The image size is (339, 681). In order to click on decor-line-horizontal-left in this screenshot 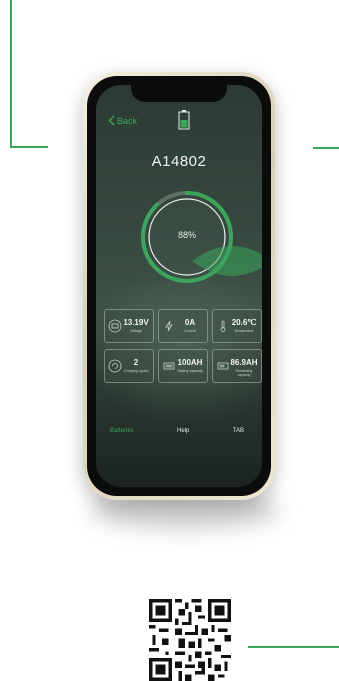, I will do `click(29, 147)`.